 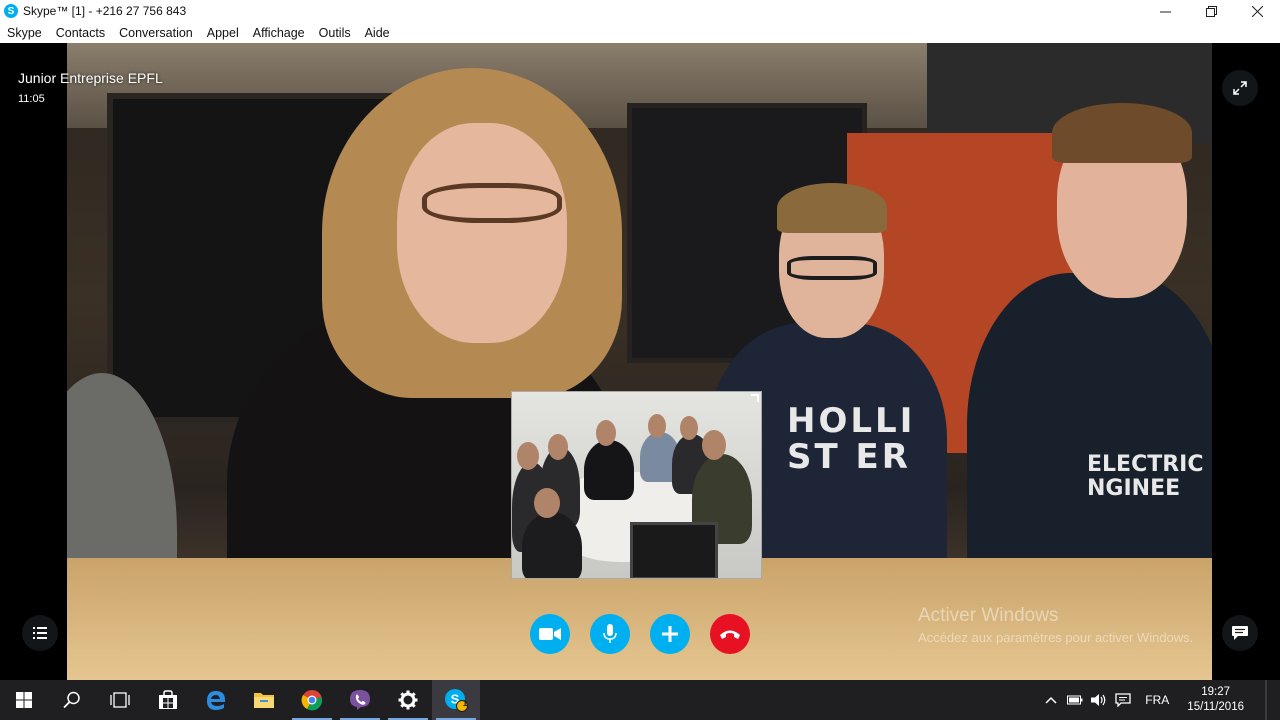 What do you see at coordinates (33, 361) in the screenshot?
I see `letterbox-left` at bounding box center [33, 361].